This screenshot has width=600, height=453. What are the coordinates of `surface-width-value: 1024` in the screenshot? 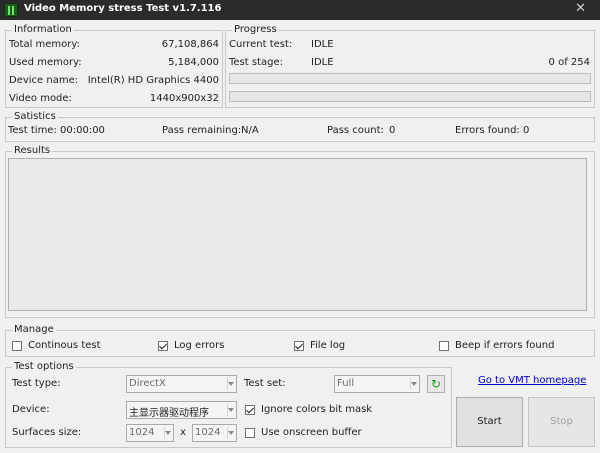 It's located at (142, 432).